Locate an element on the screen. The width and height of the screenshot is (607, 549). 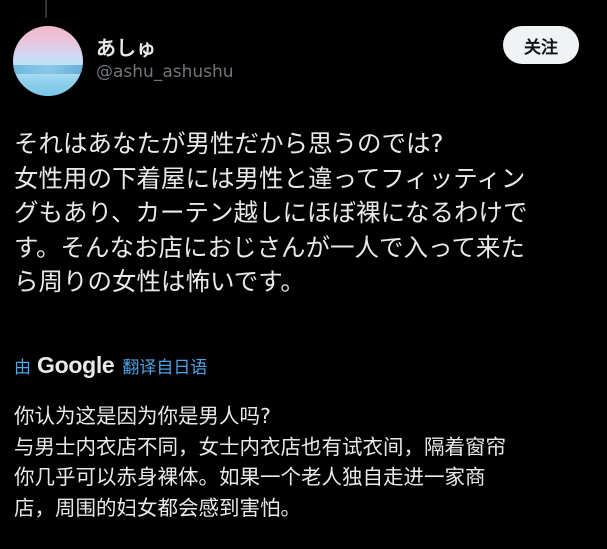
translated-from-link: 翻译自日语 is located at coordinates (164, 365).